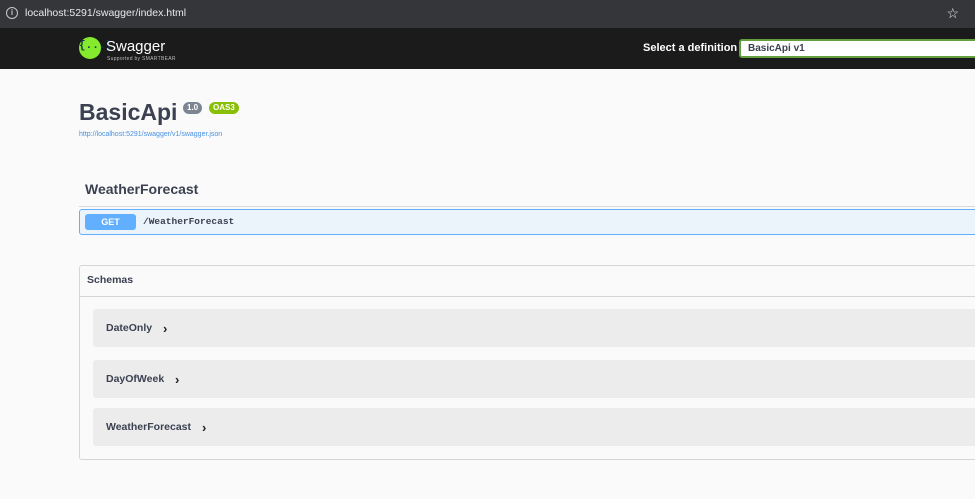 The width and height of the screenshot is (975, 499). I want to click on divider, so click(527, 206).